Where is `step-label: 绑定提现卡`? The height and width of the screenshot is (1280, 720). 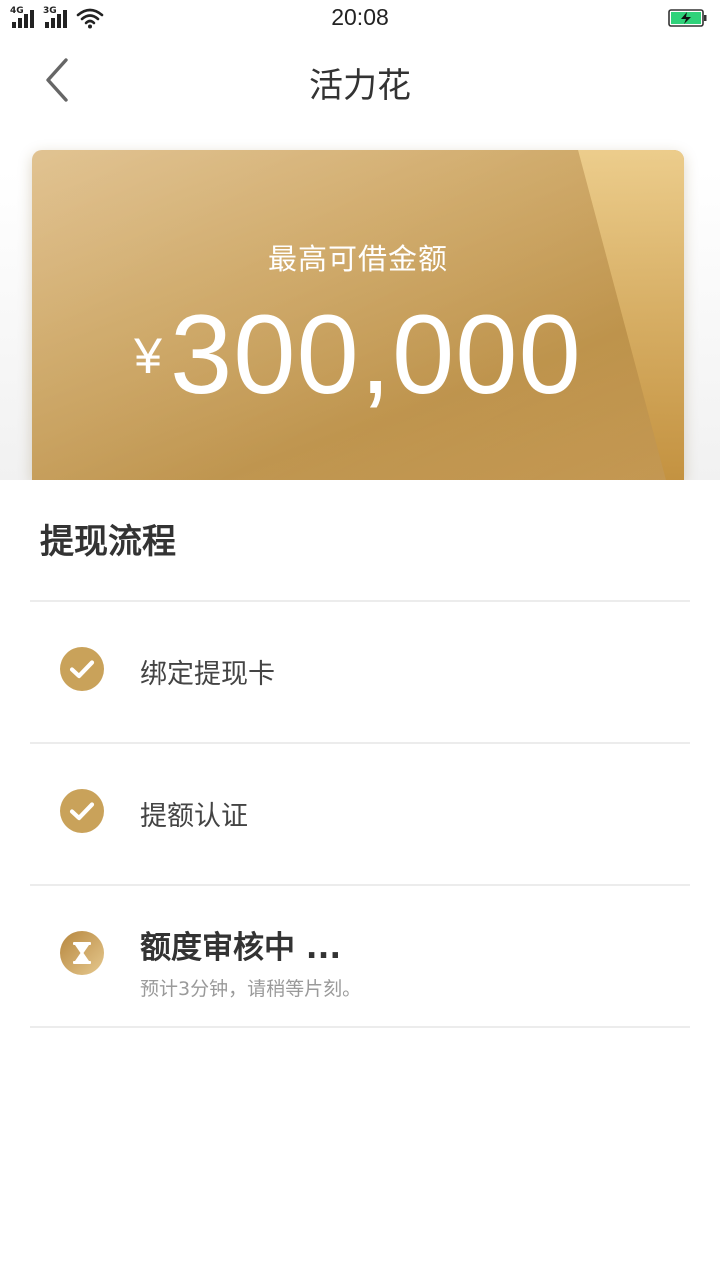
step-label: 绑定提现卡 is located at coordinates (207, 674).